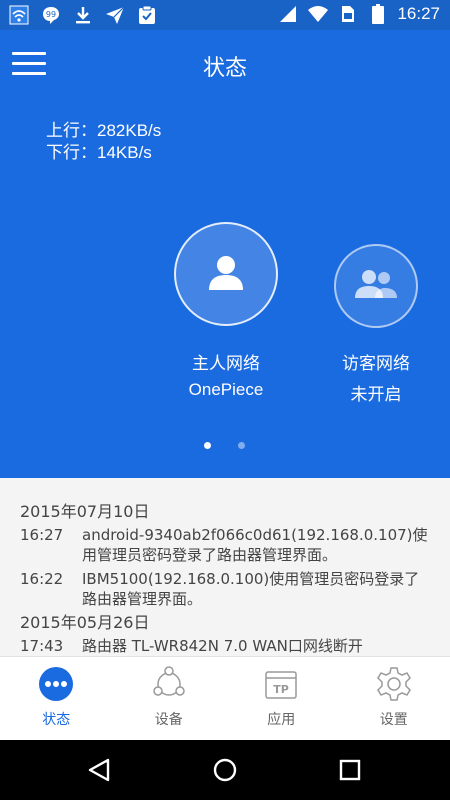  I want to click on recent-apps-button, so click(350, 770).